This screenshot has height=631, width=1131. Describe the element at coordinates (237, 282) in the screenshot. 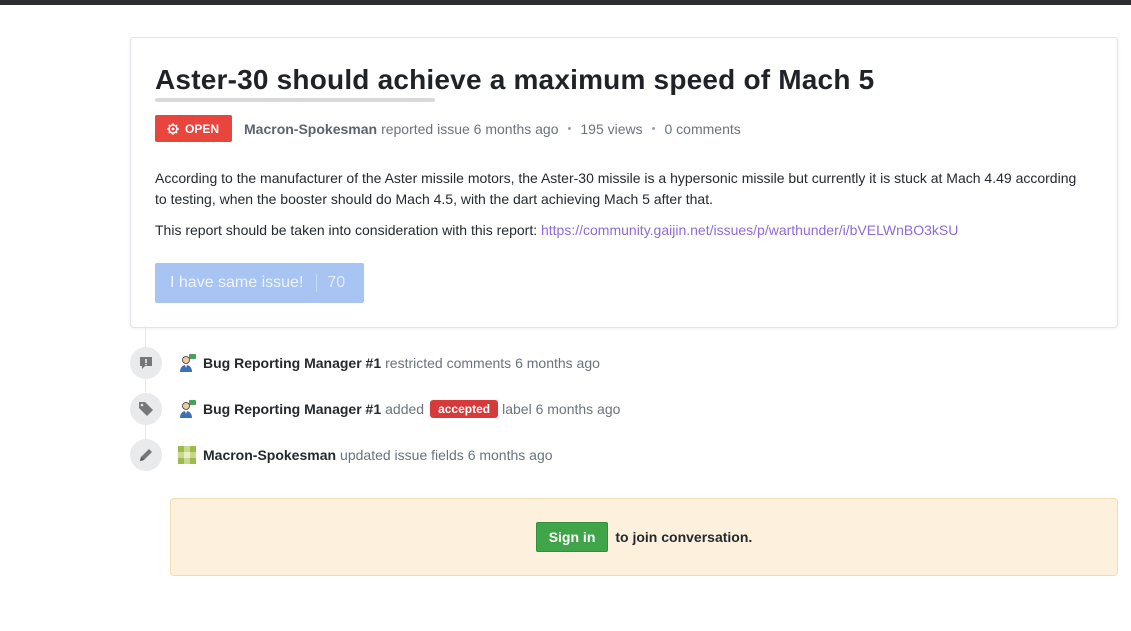

I see `same-issue-label: I have same issue!` at that location.